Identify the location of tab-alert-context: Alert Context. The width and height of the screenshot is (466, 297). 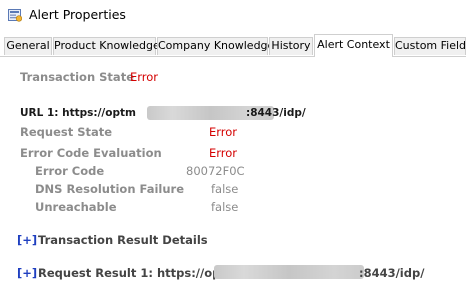
(353, 45).